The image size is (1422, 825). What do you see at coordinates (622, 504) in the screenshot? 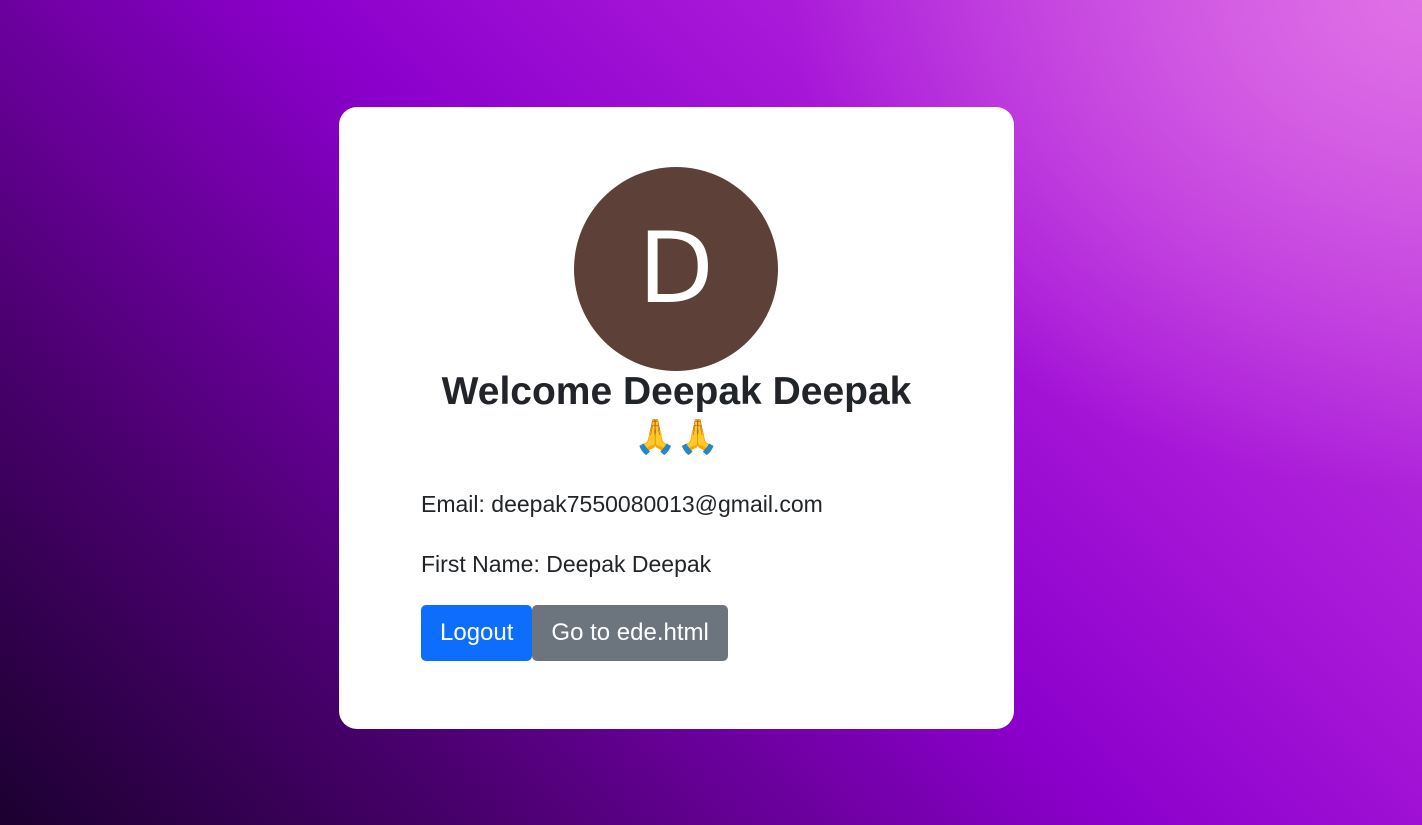
I see `email-text: Email: deepak7550080013@gmail.com` at bounding box center [622, 504].